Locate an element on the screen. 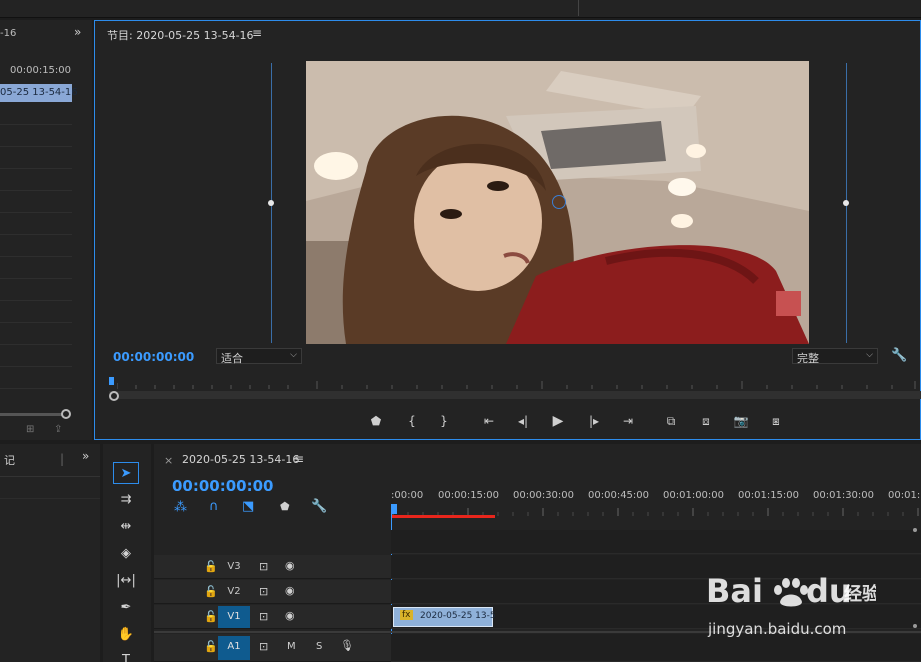  chevron-down-icon: ⌵ is located at coordinates (293, 355).